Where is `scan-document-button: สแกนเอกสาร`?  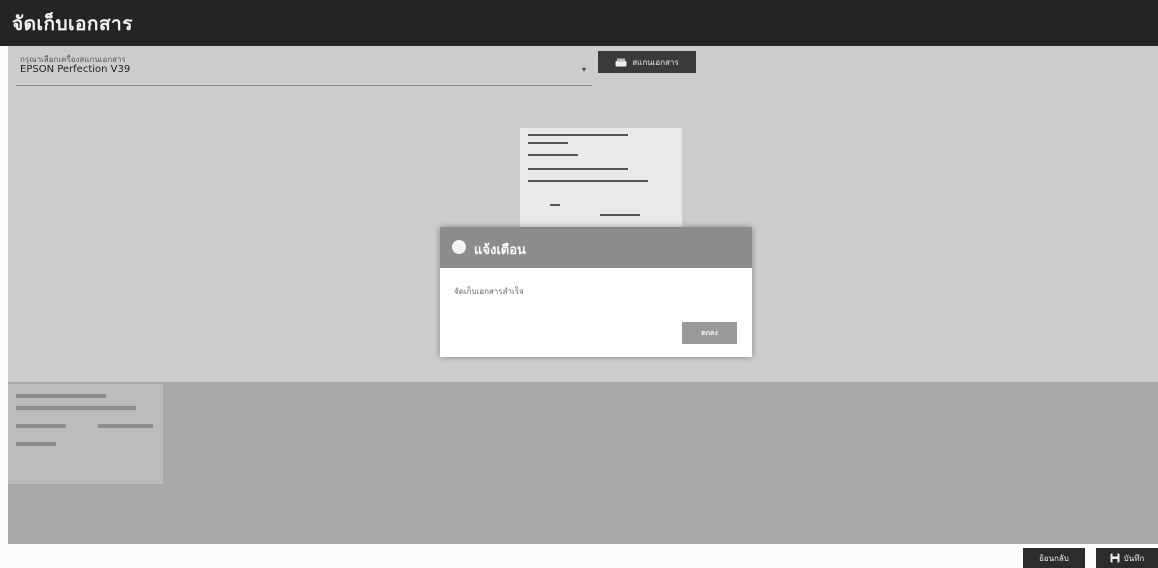
scan-document-button: สแกนเอกสาร is located at coordinates (647, 62).